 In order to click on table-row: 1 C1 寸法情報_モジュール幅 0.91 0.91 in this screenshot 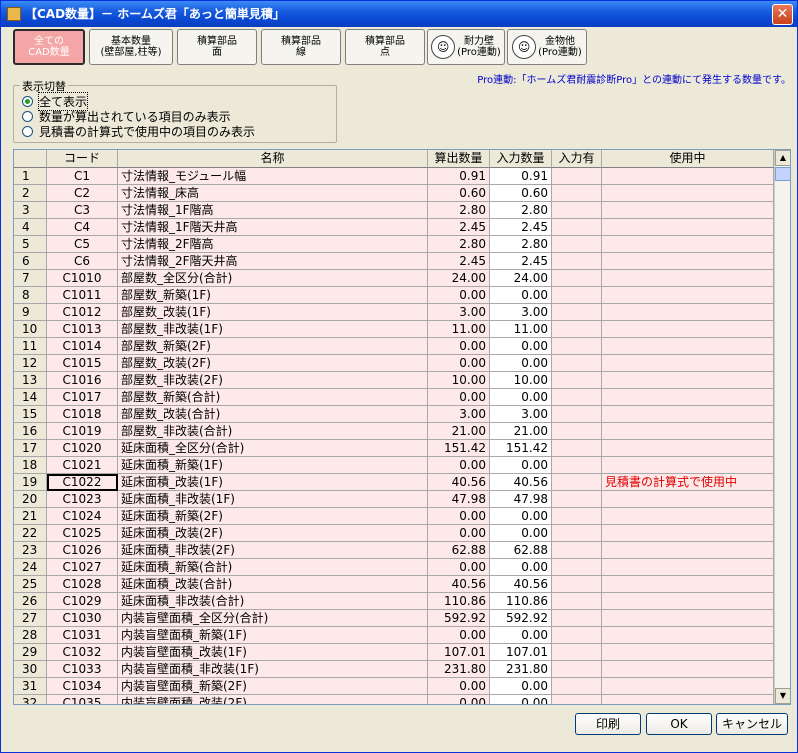, I will do `click(394, 176)`.